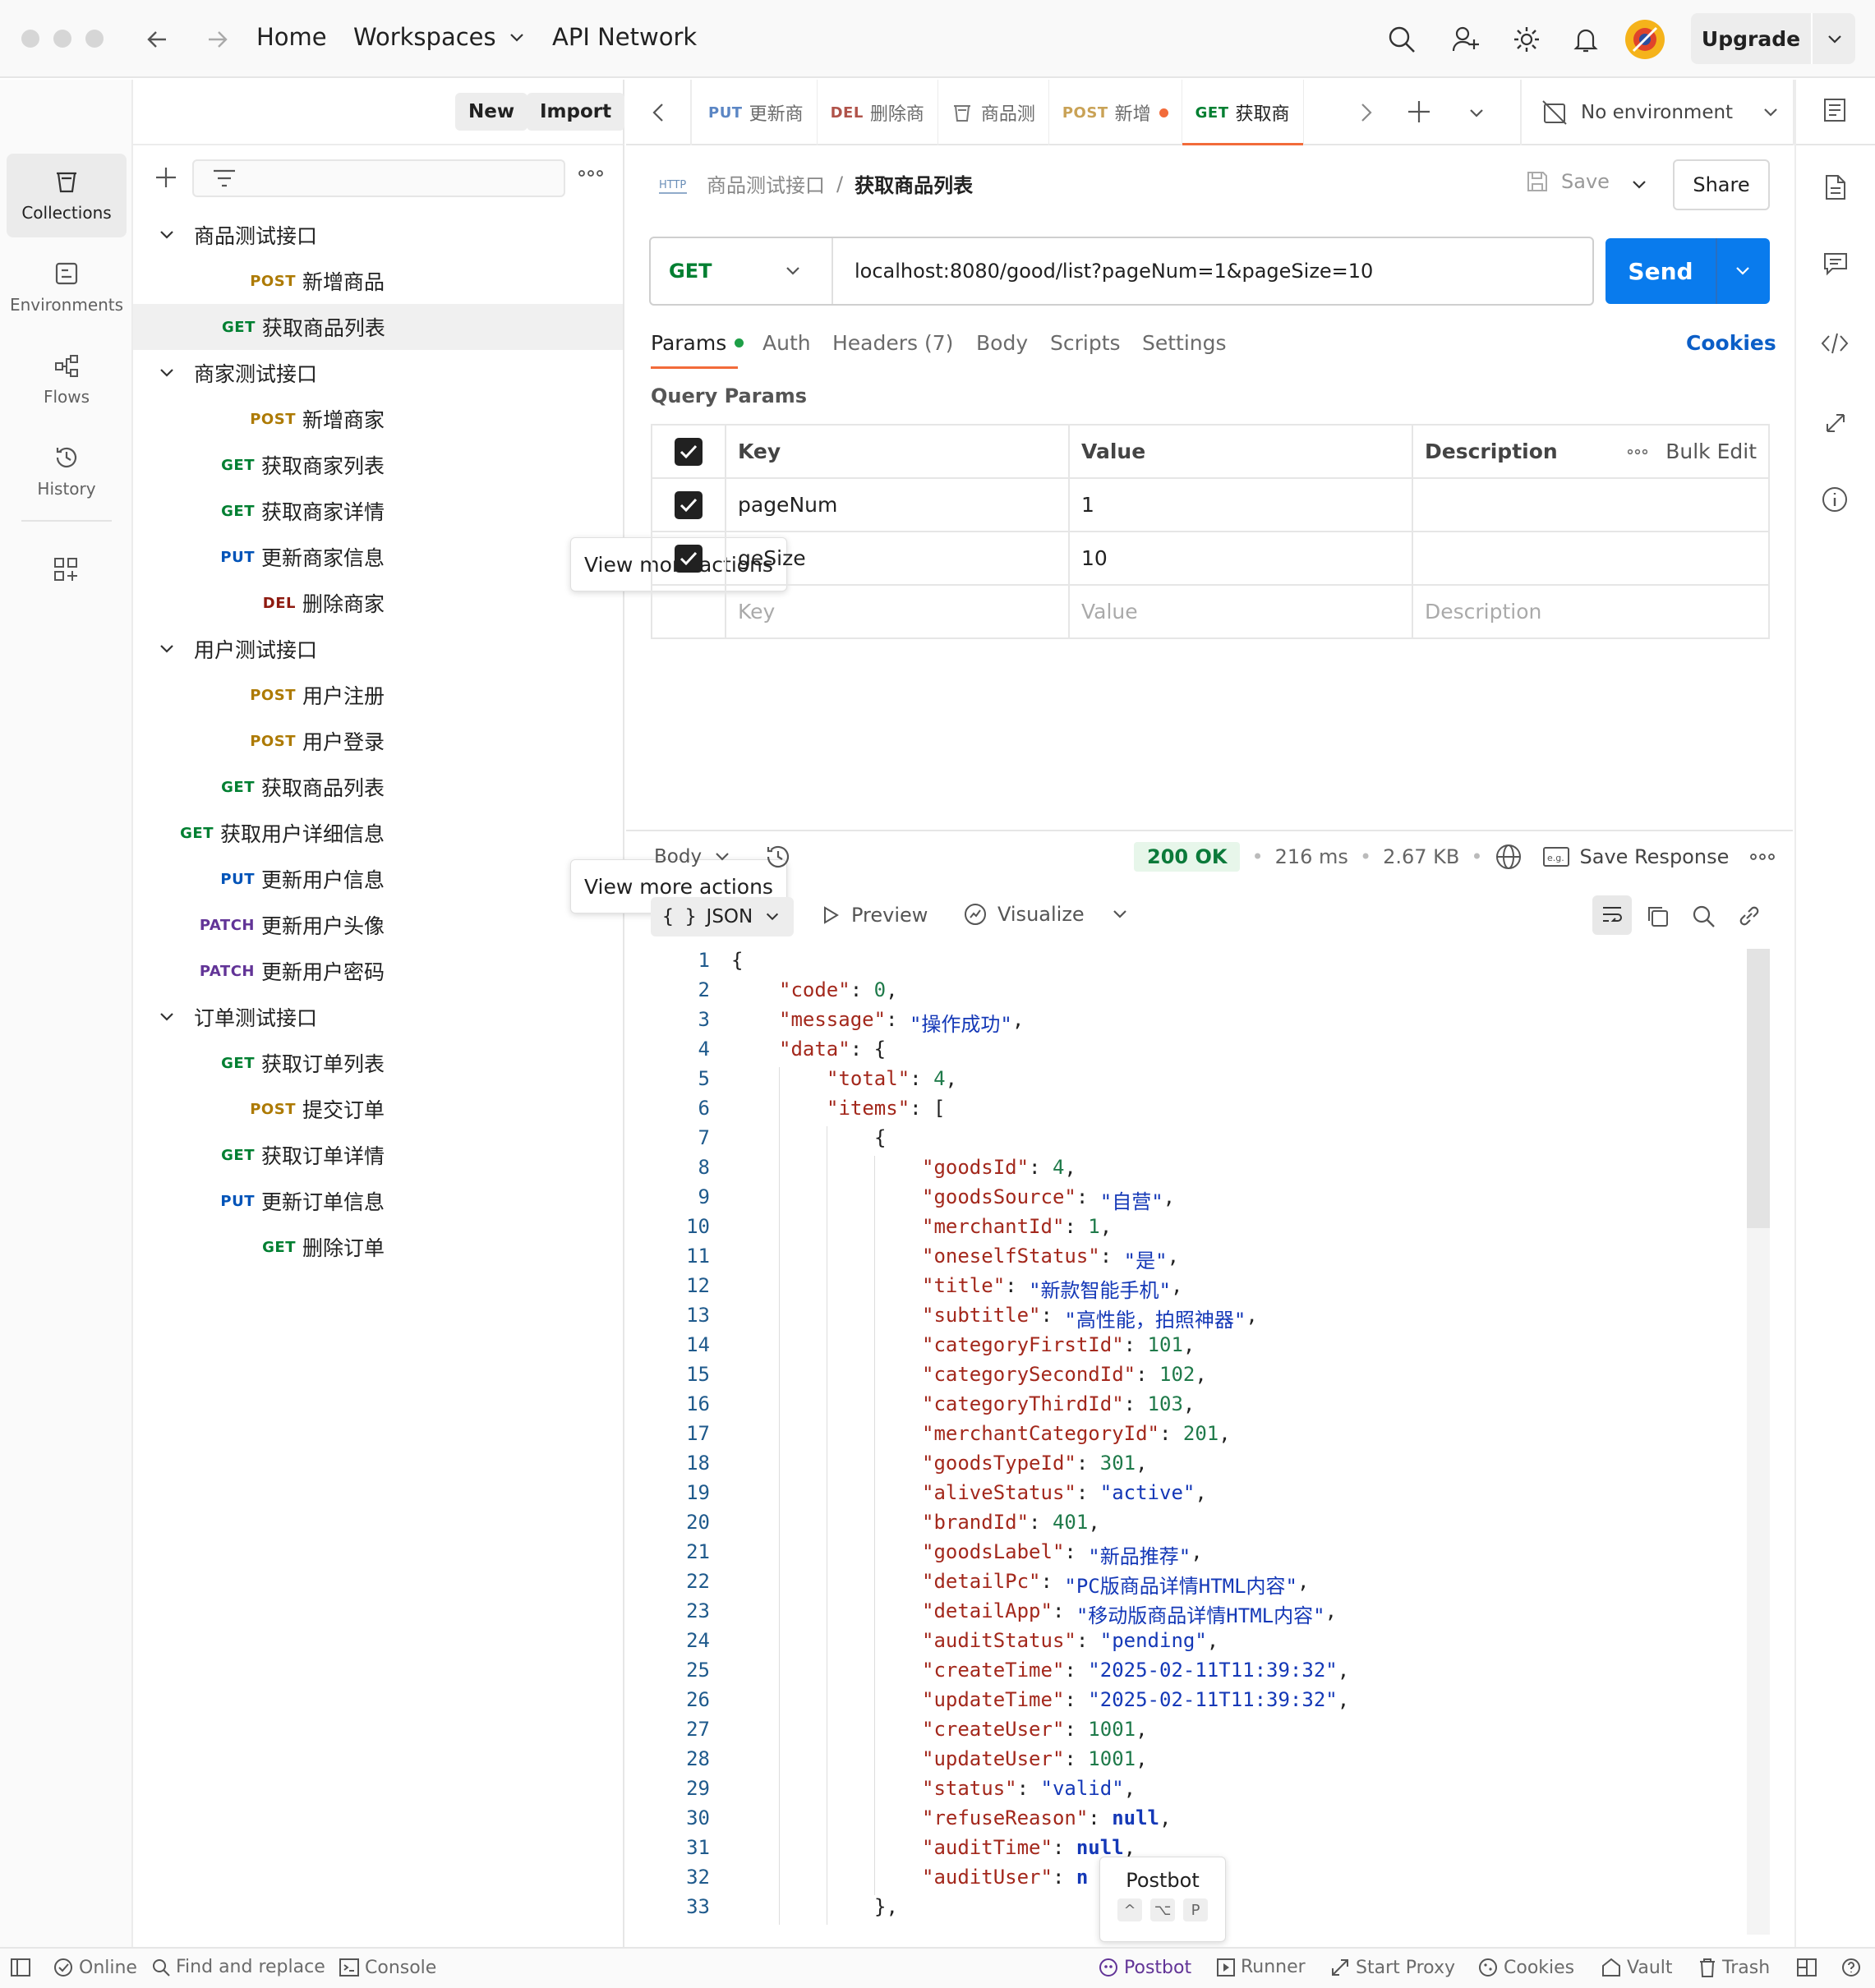 The width and height of the screenshot is (1875, 1988). Describe the element at coordinates (378, 373) in the screenshot. I see `collection-folder: 商家测试接口` at that location.